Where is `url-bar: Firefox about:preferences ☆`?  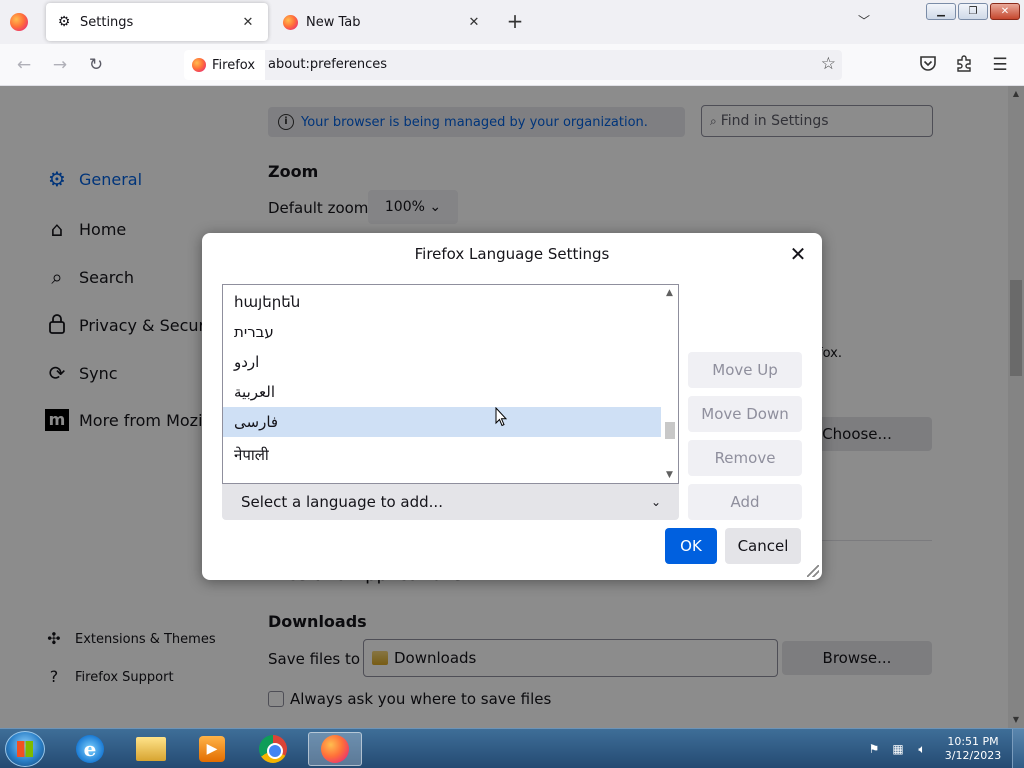
url-bar: Firefox about:preferences ☆ is located at coordinates (513, 65).